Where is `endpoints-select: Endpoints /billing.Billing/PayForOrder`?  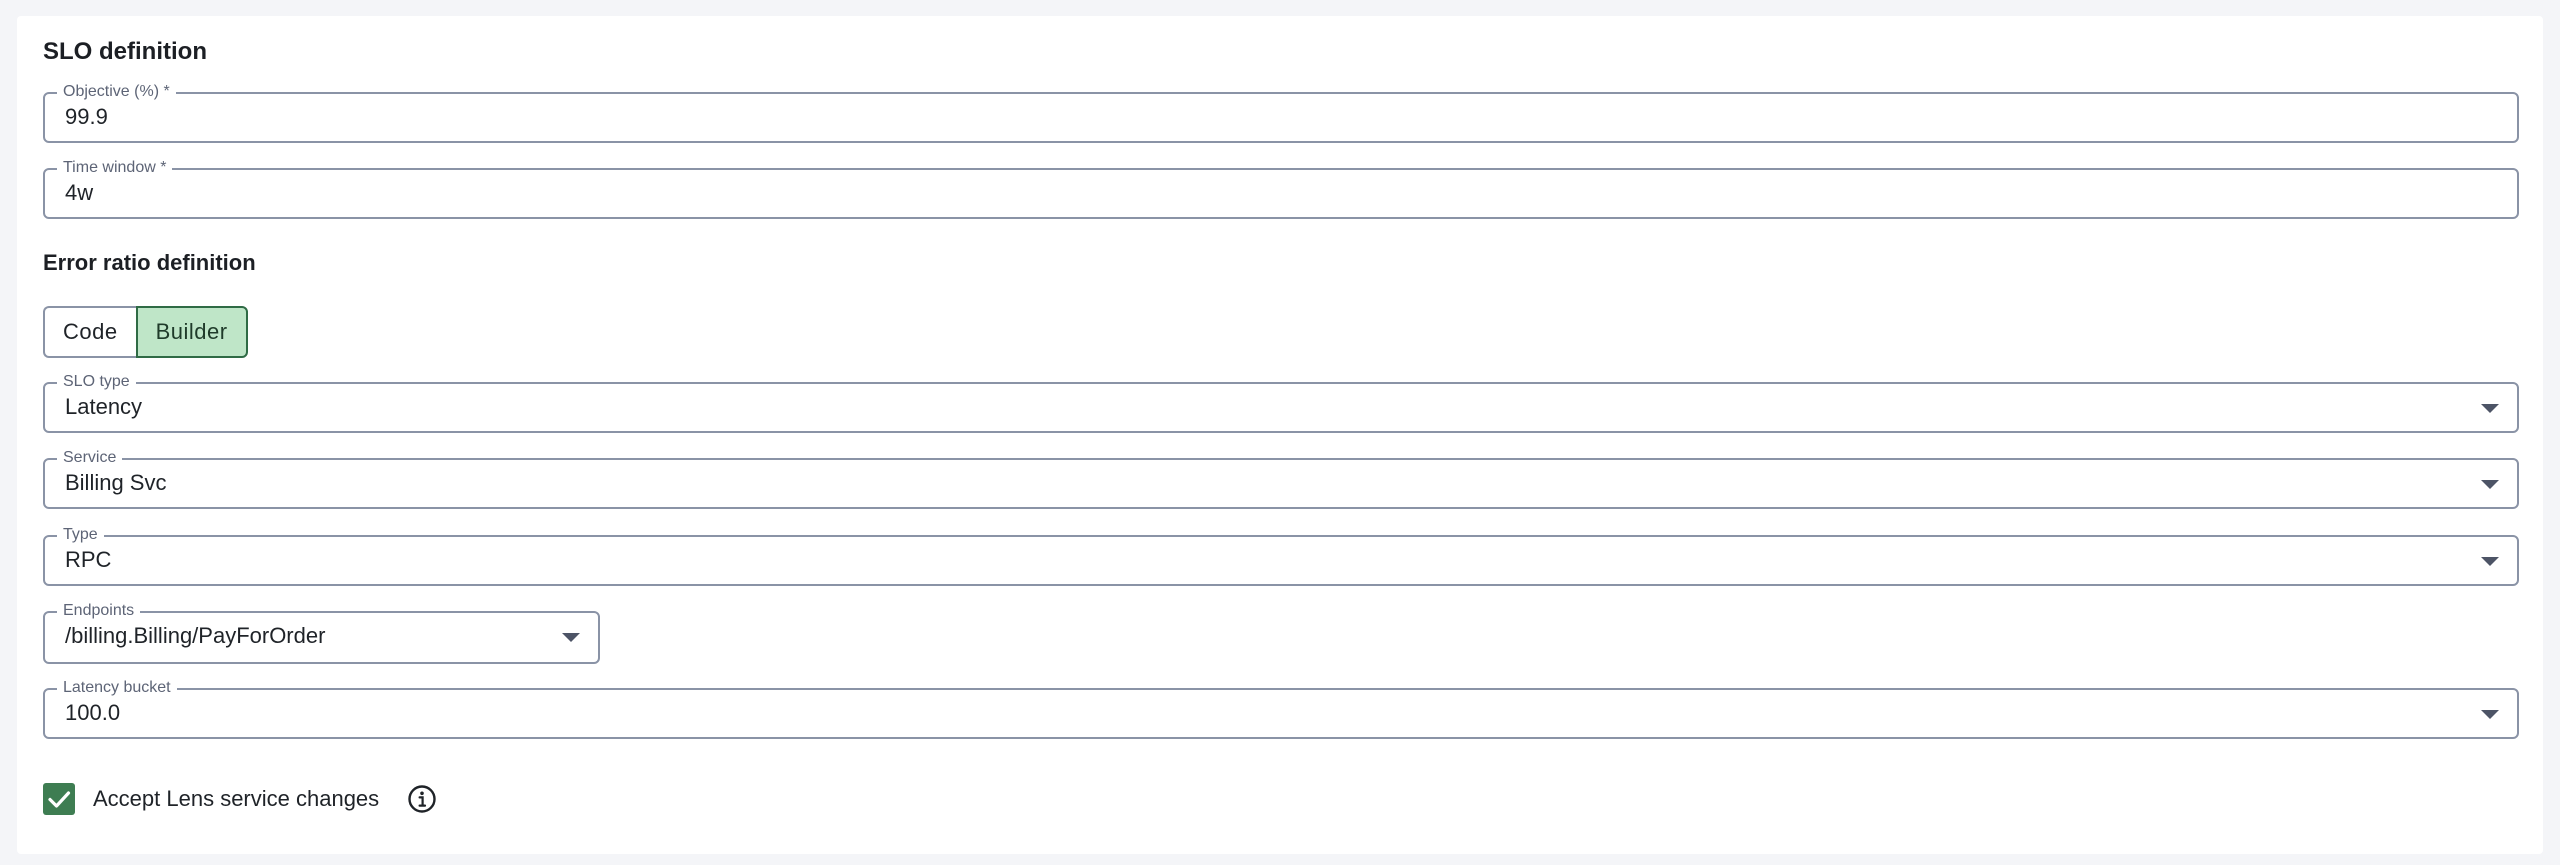 endpoints-select: Endpoints /billing.Billing/PayForOrder is located at coordinates (321, 632).